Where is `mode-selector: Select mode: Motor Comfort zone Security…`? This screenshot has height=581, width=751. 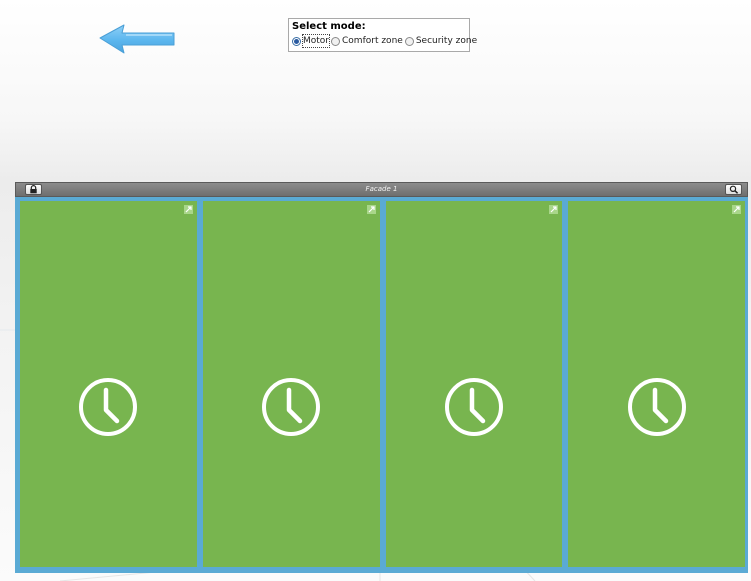
mode-selector: Select mode: Motor Comfort zone Security… is located at coordinates (382, 35).